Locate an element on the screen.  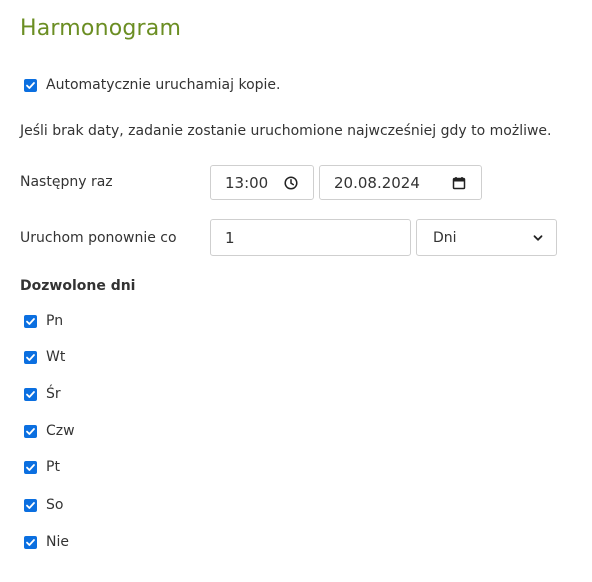
day-checkbox-czw is located at coordinates (30, 431).